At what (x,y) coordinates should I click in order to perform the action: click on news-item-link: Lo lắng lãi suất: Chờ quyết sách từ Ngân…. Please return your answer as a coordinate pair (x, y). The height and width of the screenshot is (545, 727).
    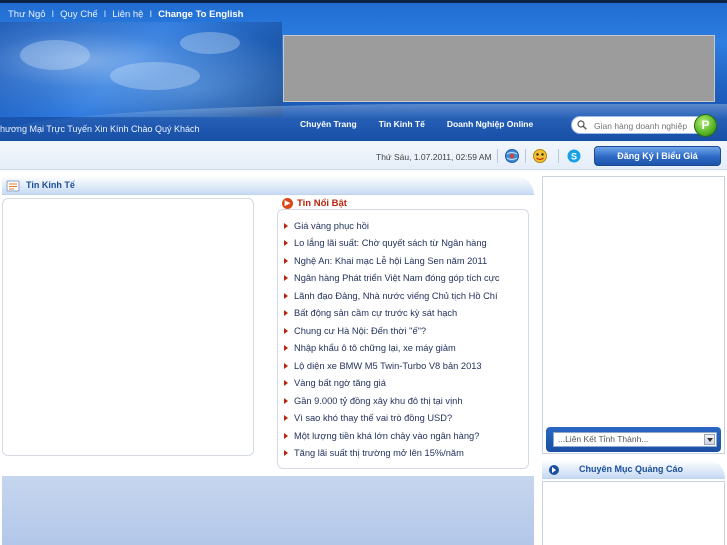
    Looking at the image, I should click on (390, 243).